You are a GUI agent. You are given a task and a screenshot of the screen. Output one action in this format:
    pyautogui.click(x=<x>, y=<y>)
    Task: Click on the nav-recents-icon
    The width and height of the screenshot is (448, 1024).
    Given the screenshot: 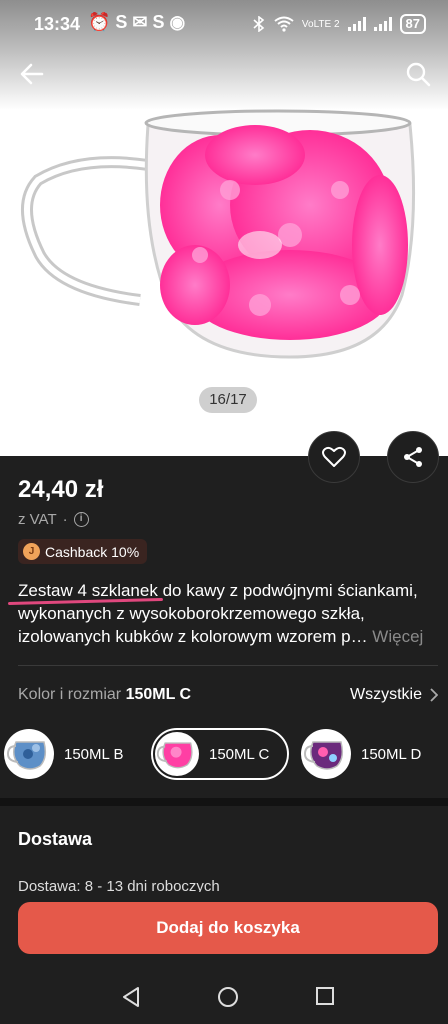 What is the action you would take?
    pyautogui.click(x=325, y=996)
    